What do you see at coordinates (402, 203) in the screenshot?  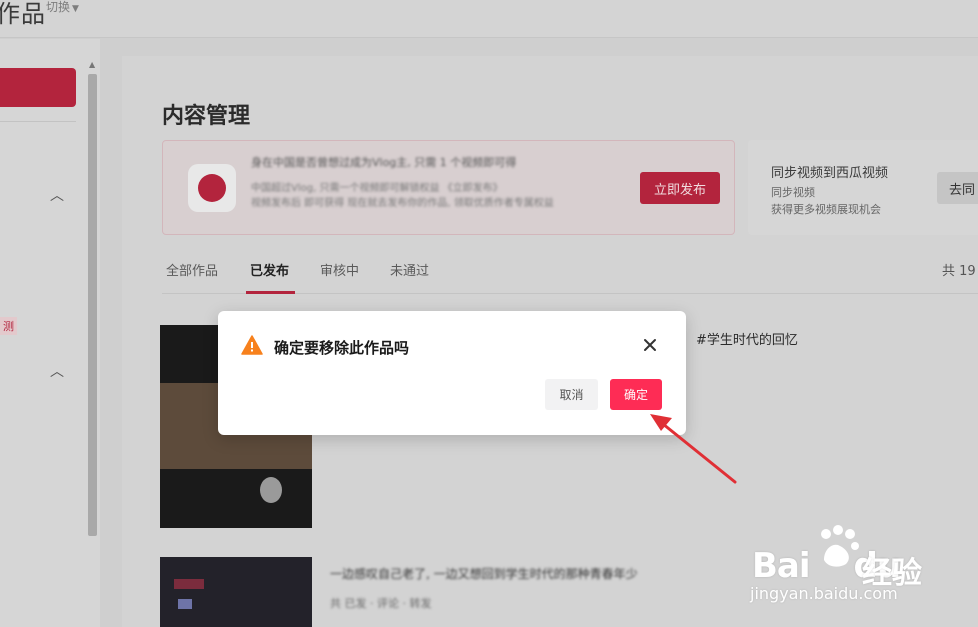 I see `promo-description-2: 视频发布后 即可获得 现在就去发布你的作品, 领取优质作者专属权益` at bounding box center [402, 203].